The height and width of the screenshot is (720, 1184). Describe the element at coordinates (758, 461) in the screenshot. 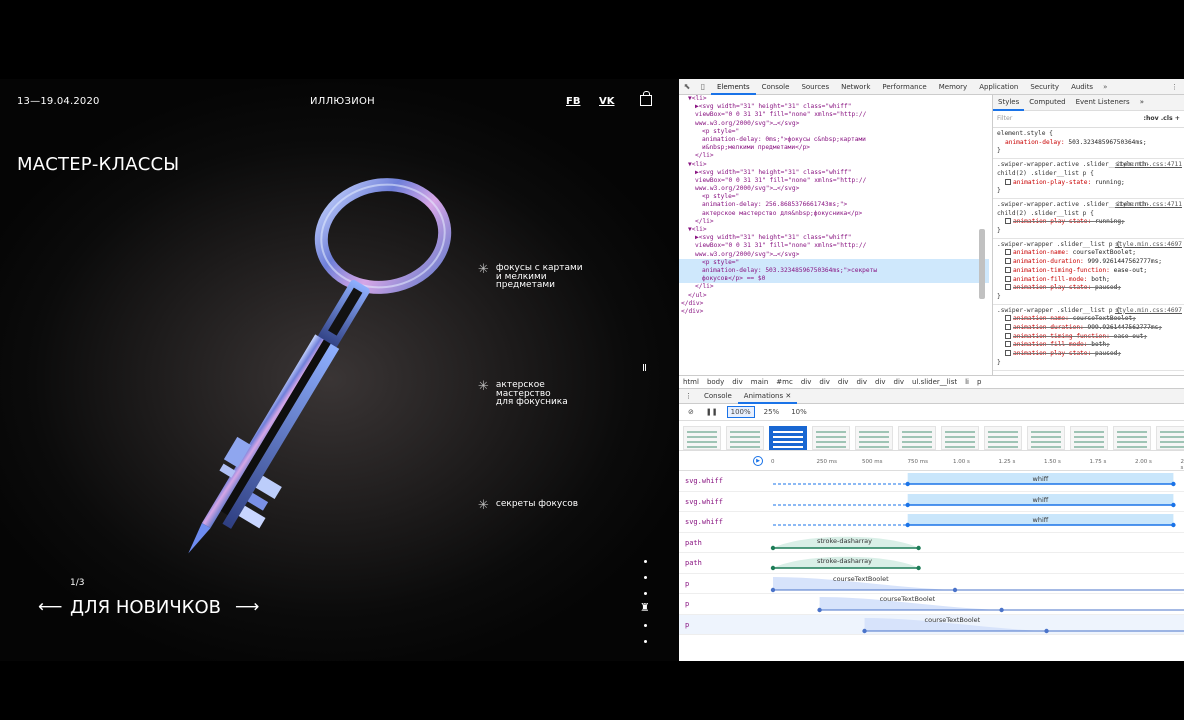

I see `replay-icon: ▶` at that location.